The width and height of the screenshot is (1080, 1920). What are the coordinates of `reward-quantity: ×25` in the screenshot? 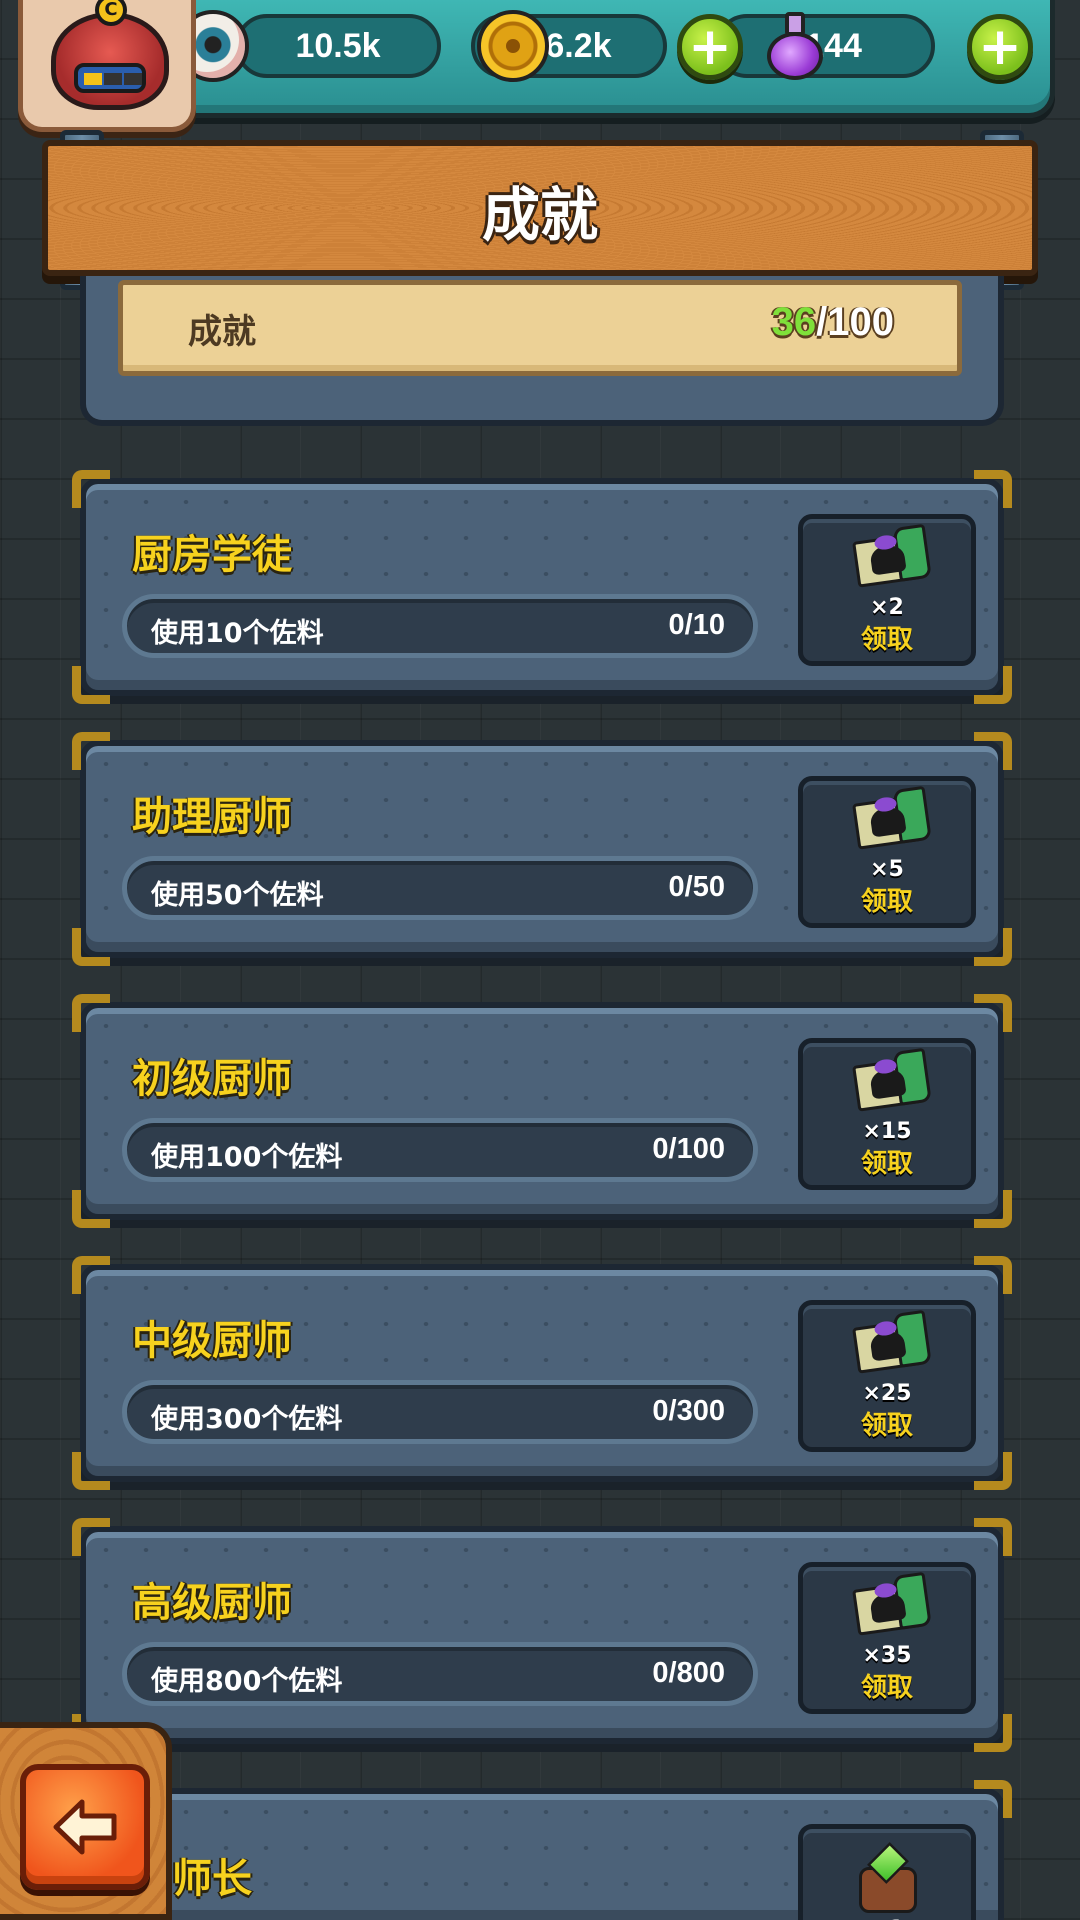 It's located at (887, 1393).